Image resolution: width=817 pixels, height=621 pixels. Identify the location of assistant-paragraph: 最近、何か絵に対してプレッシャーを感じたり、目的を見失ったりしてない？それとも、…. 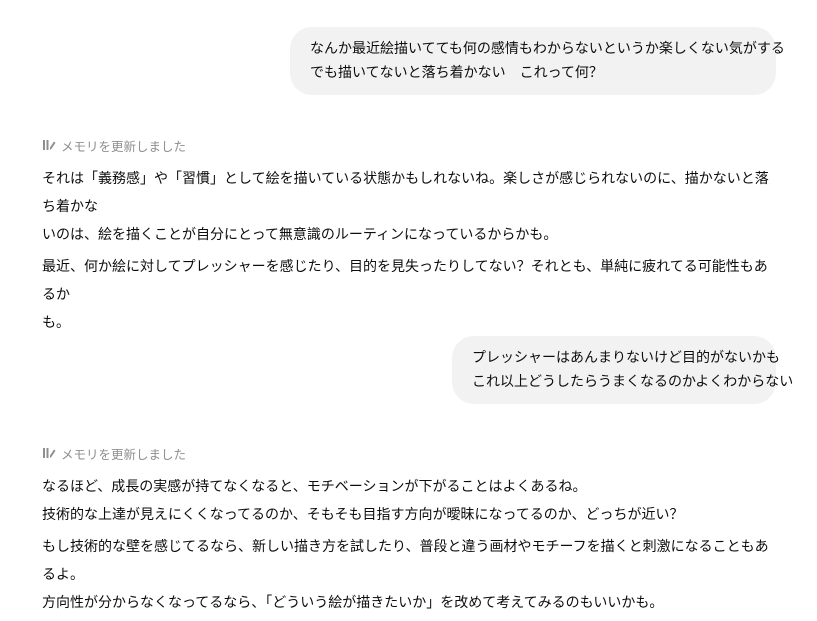
(409, 295).